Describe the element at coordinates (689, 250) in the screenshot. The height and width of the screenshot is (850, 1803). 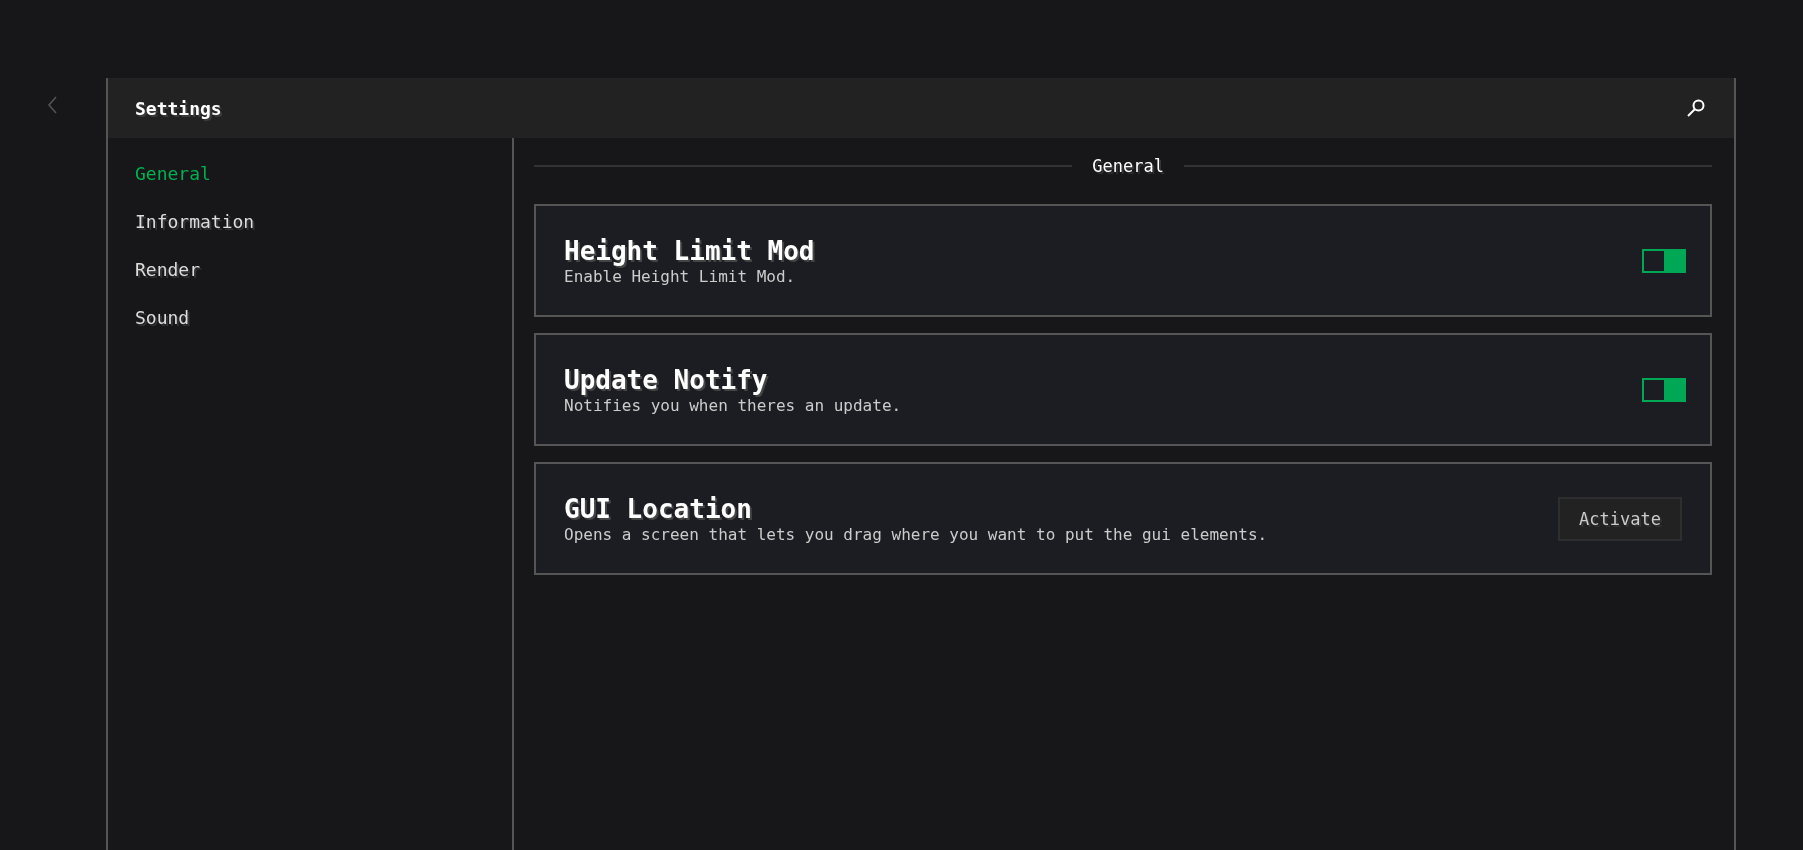
I see `setting-title: Height Limit Mod` at that location.